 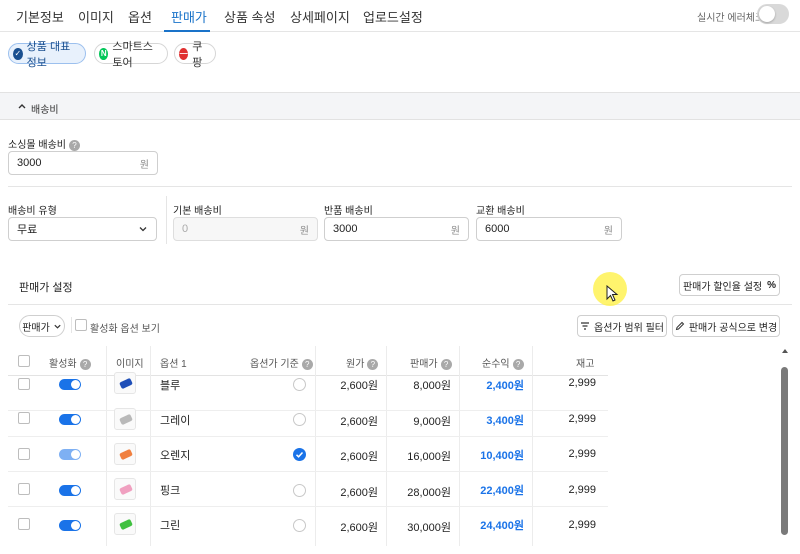 What do you see at coordinates (195, 55) in the screenshot?
I see `chip-coupang: — 쿠팡` at bounding box center [195, 55].